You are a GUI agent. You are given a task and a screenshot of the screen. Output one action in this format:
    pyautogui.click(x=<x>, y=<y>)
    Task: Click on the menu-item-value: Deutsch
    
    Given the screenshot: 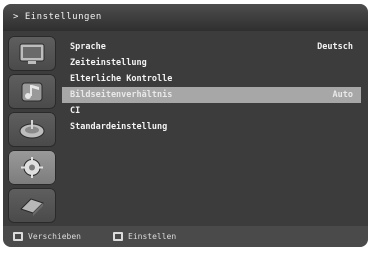 What is the action you would take?
    pyautogui.click(x=335, y=47)
    